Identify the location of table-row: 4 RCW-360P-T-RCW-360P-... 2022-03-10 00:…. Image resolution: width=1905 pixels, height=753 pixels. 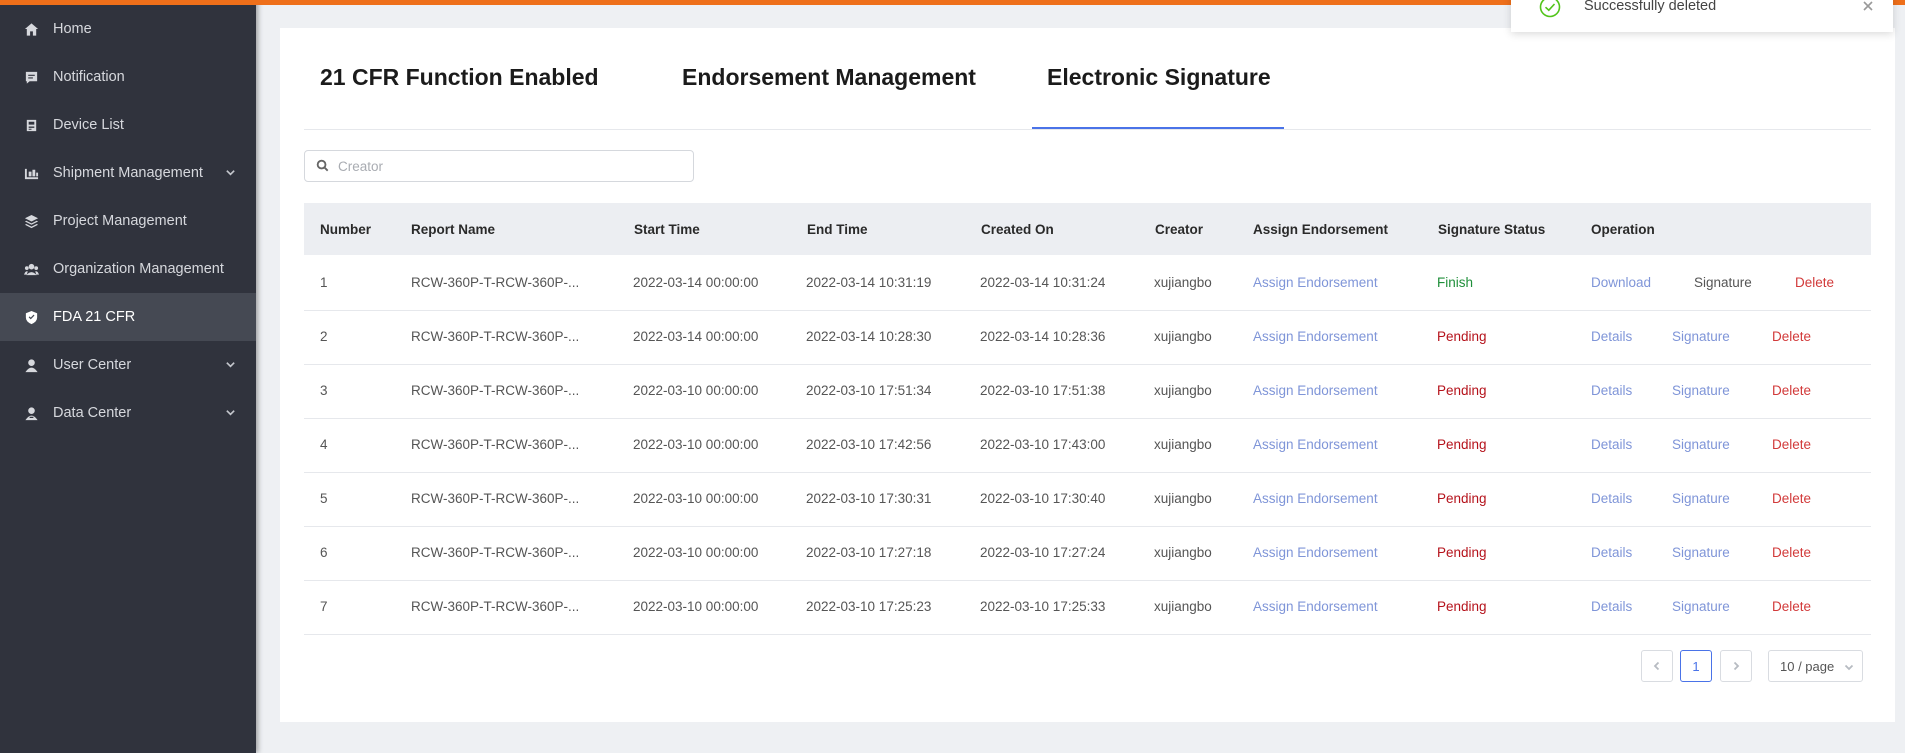
(1087, 445).